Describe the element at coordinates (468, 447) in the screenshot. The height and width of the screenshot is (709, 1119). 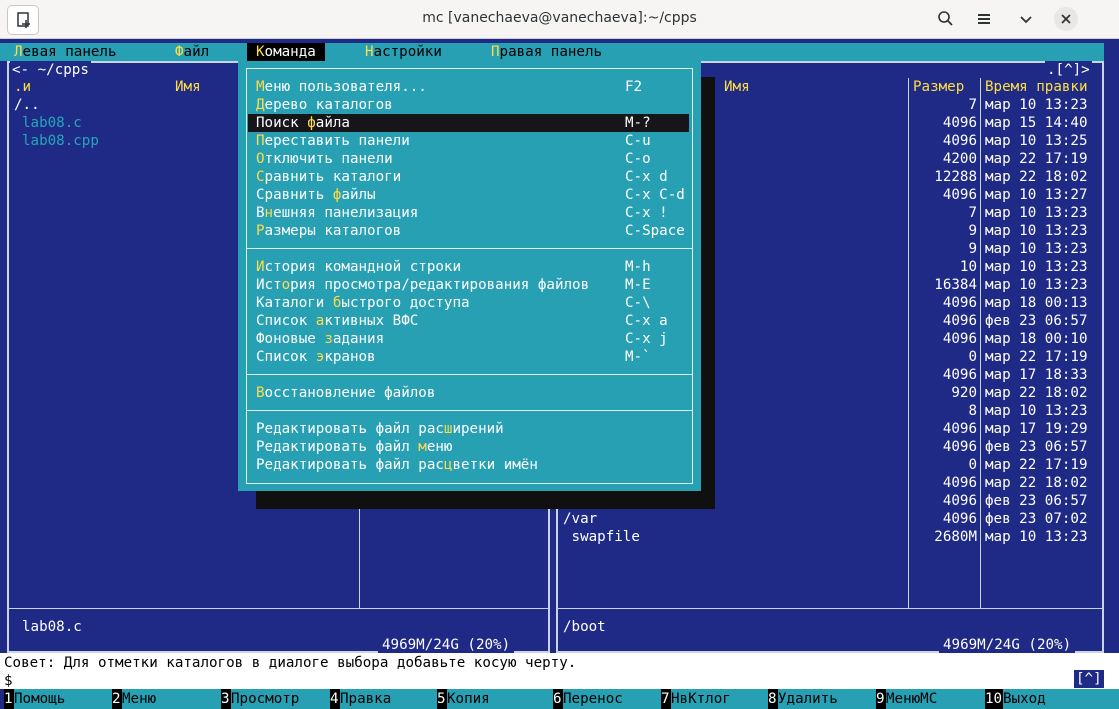
I see `command-menu-item: Редактировать файл меню` at that location.